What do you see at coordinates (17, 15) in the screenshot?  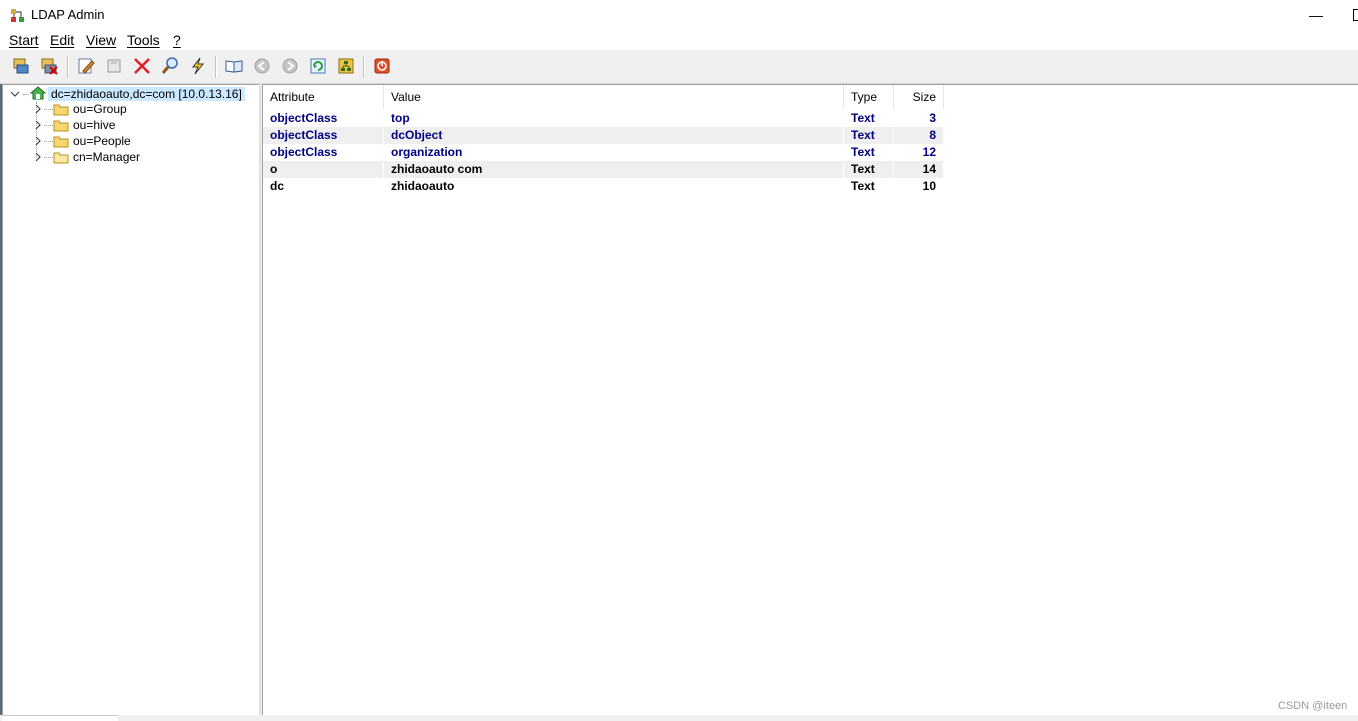 I see `app-icon` at bounding box center [17, 15].